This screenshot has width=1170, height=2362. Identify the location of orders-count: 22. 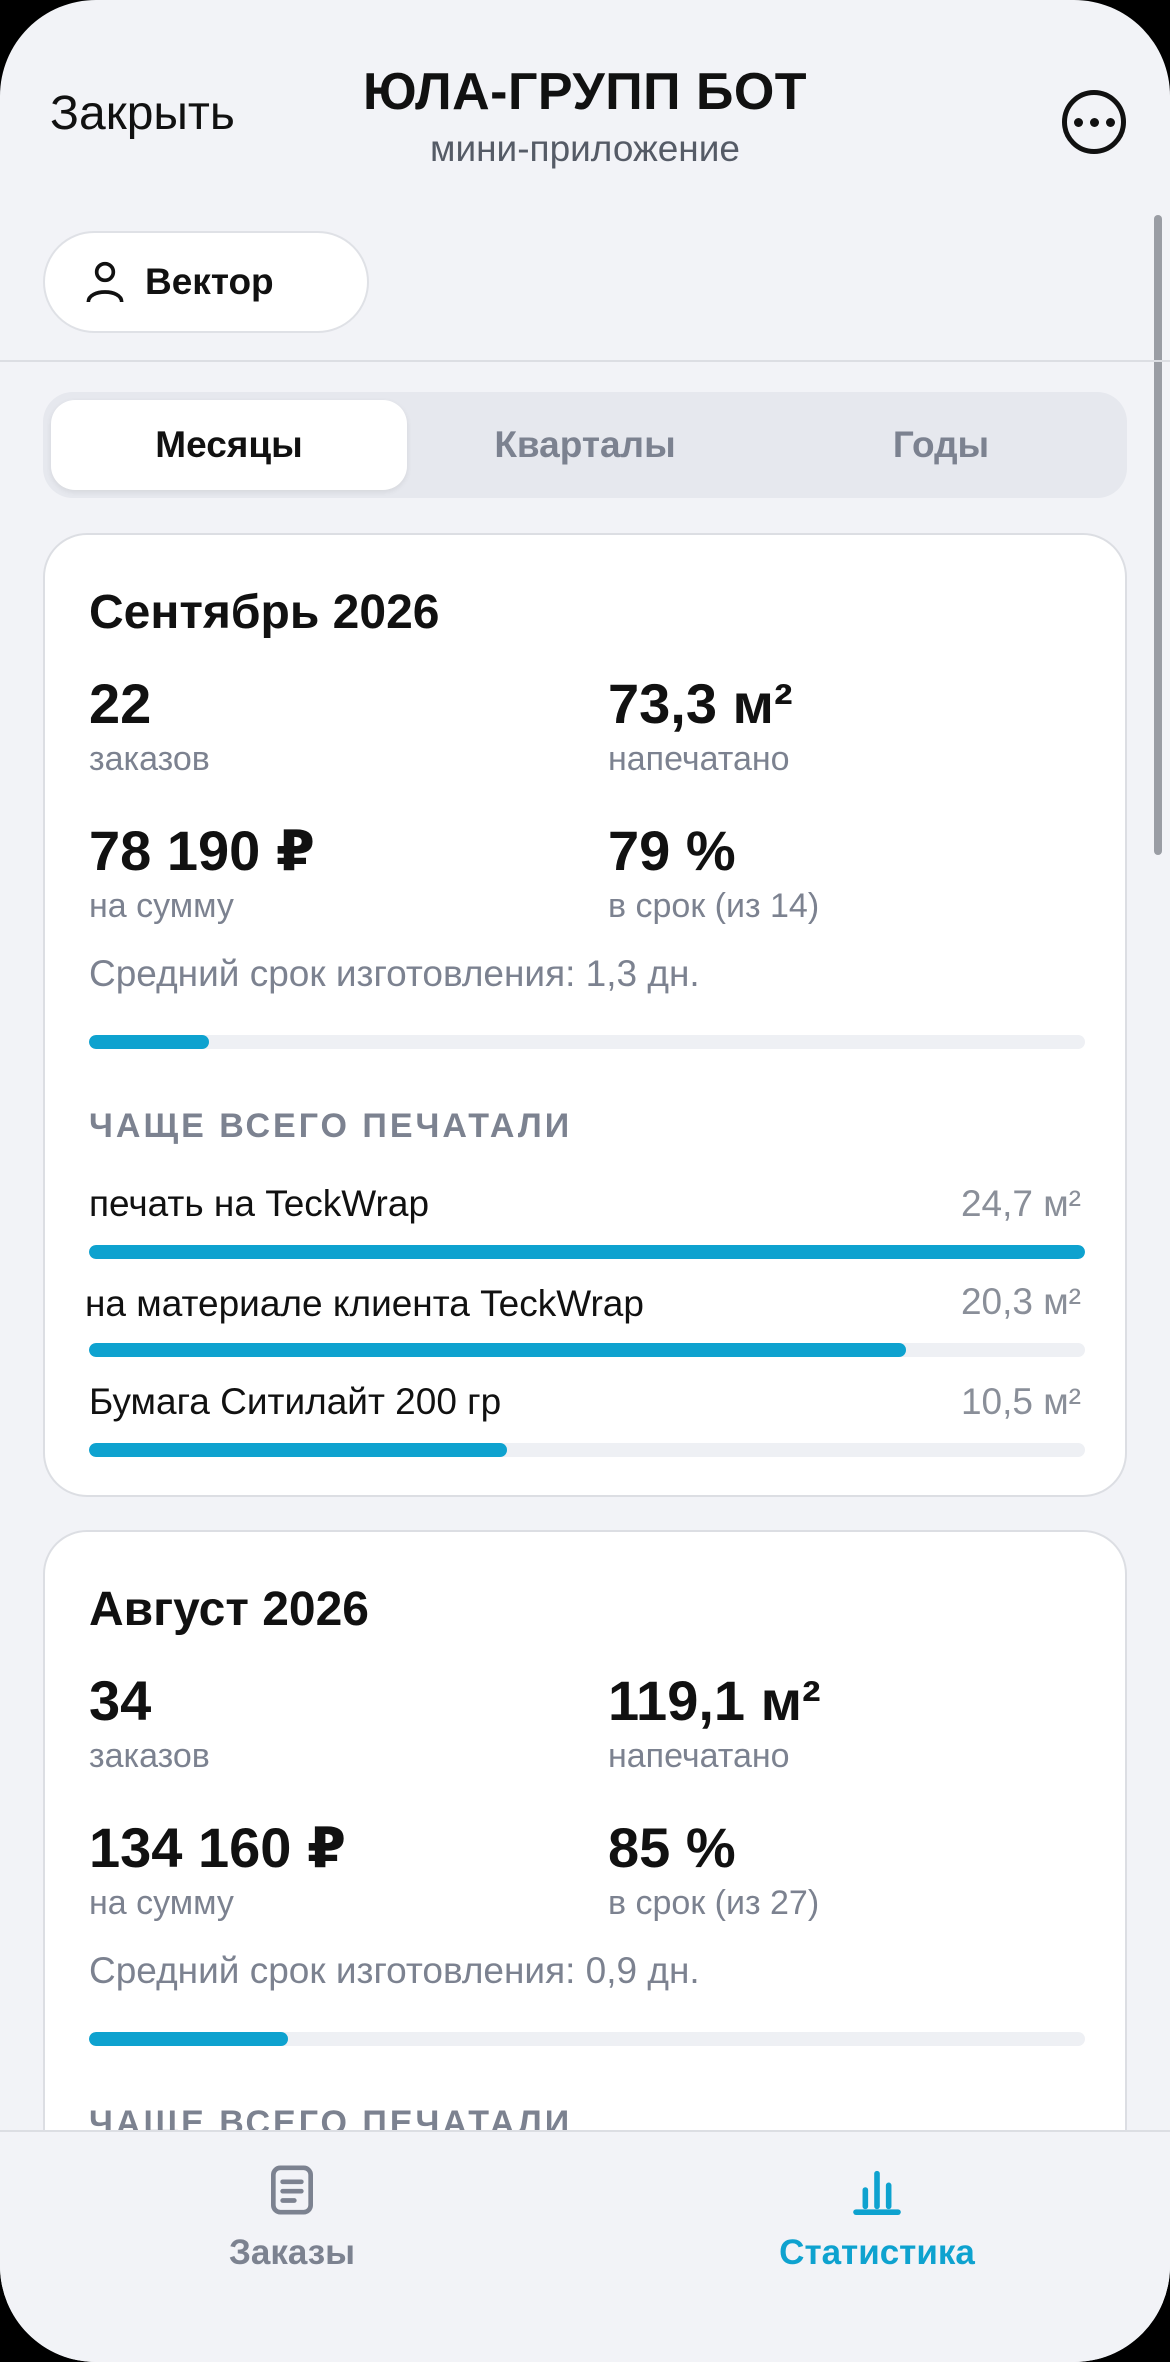
(120, 703).